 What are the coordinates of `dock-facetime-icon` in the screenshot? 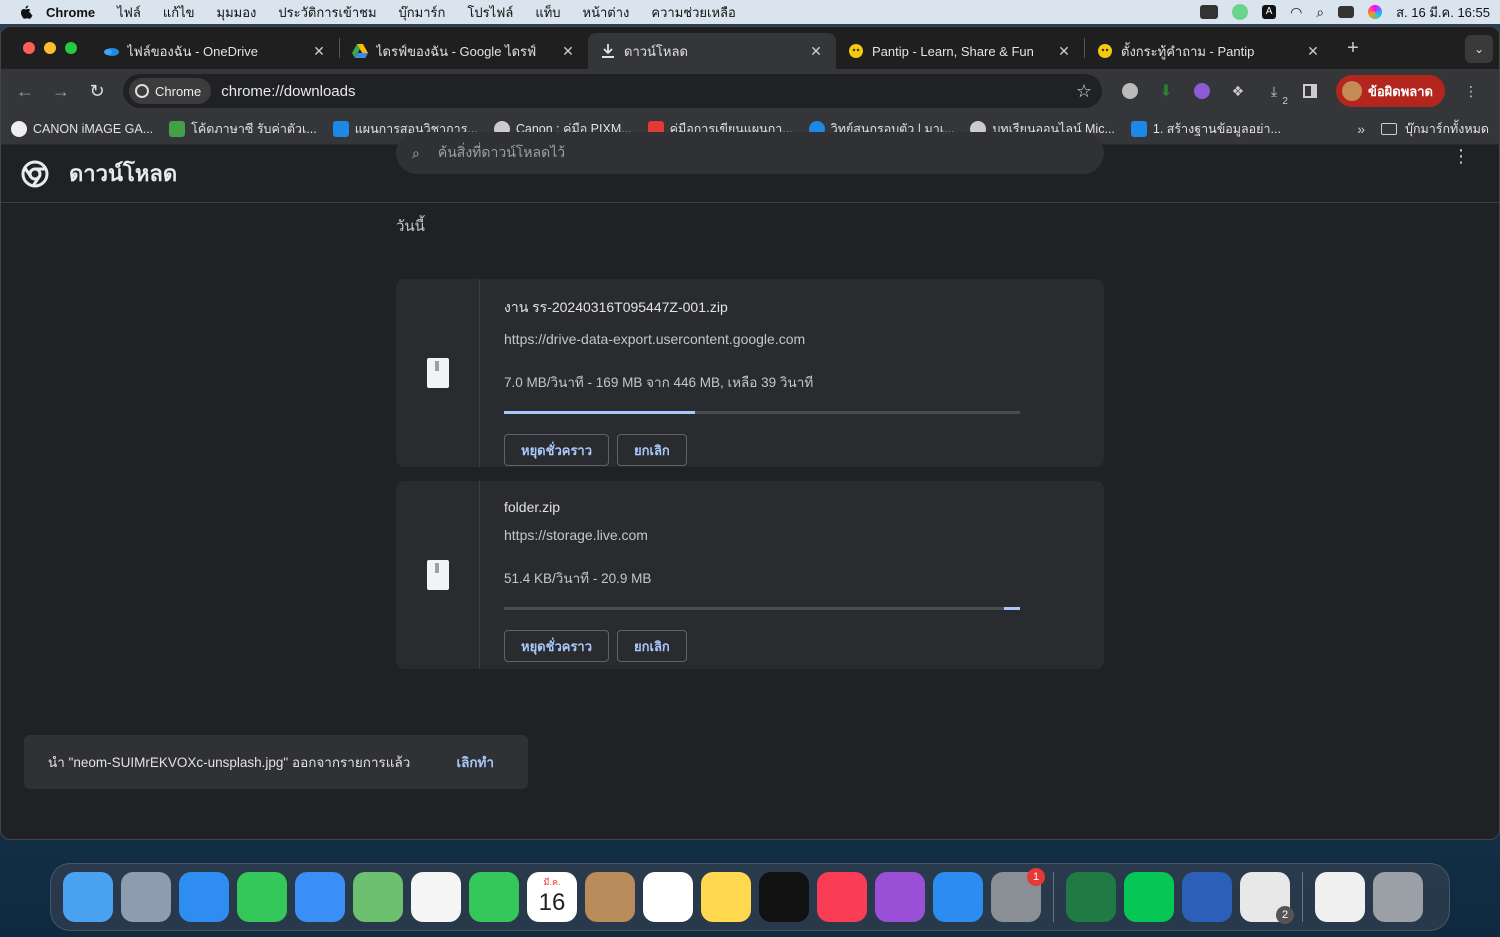 It's located at (494, 897).